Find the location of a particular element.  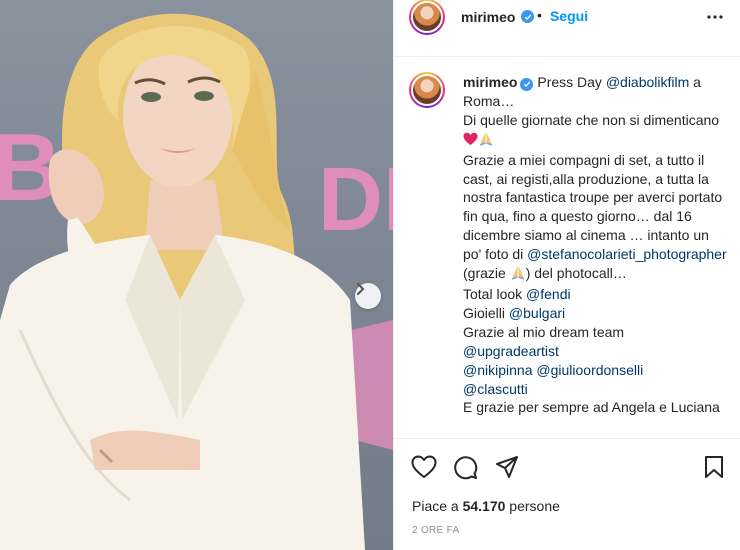

caption-username: mirimeo is located at coordinates (490, 82).